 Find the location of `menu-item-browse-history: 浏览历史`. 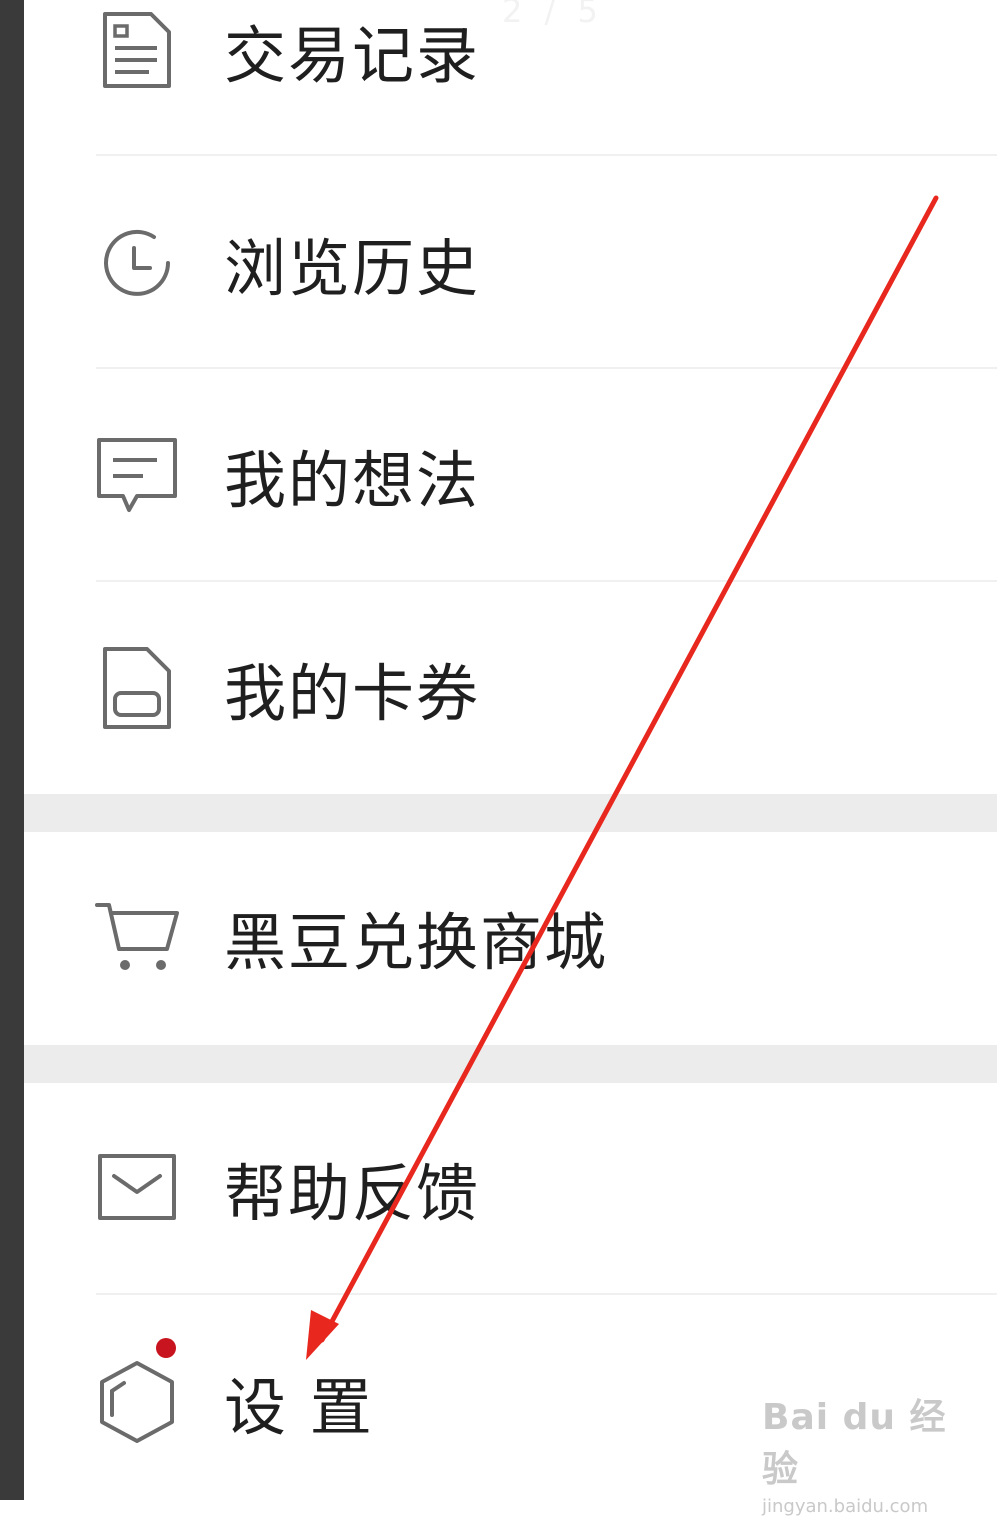

menu-item-browse-history: 浏览历史 is located at coordinates (510, 263).